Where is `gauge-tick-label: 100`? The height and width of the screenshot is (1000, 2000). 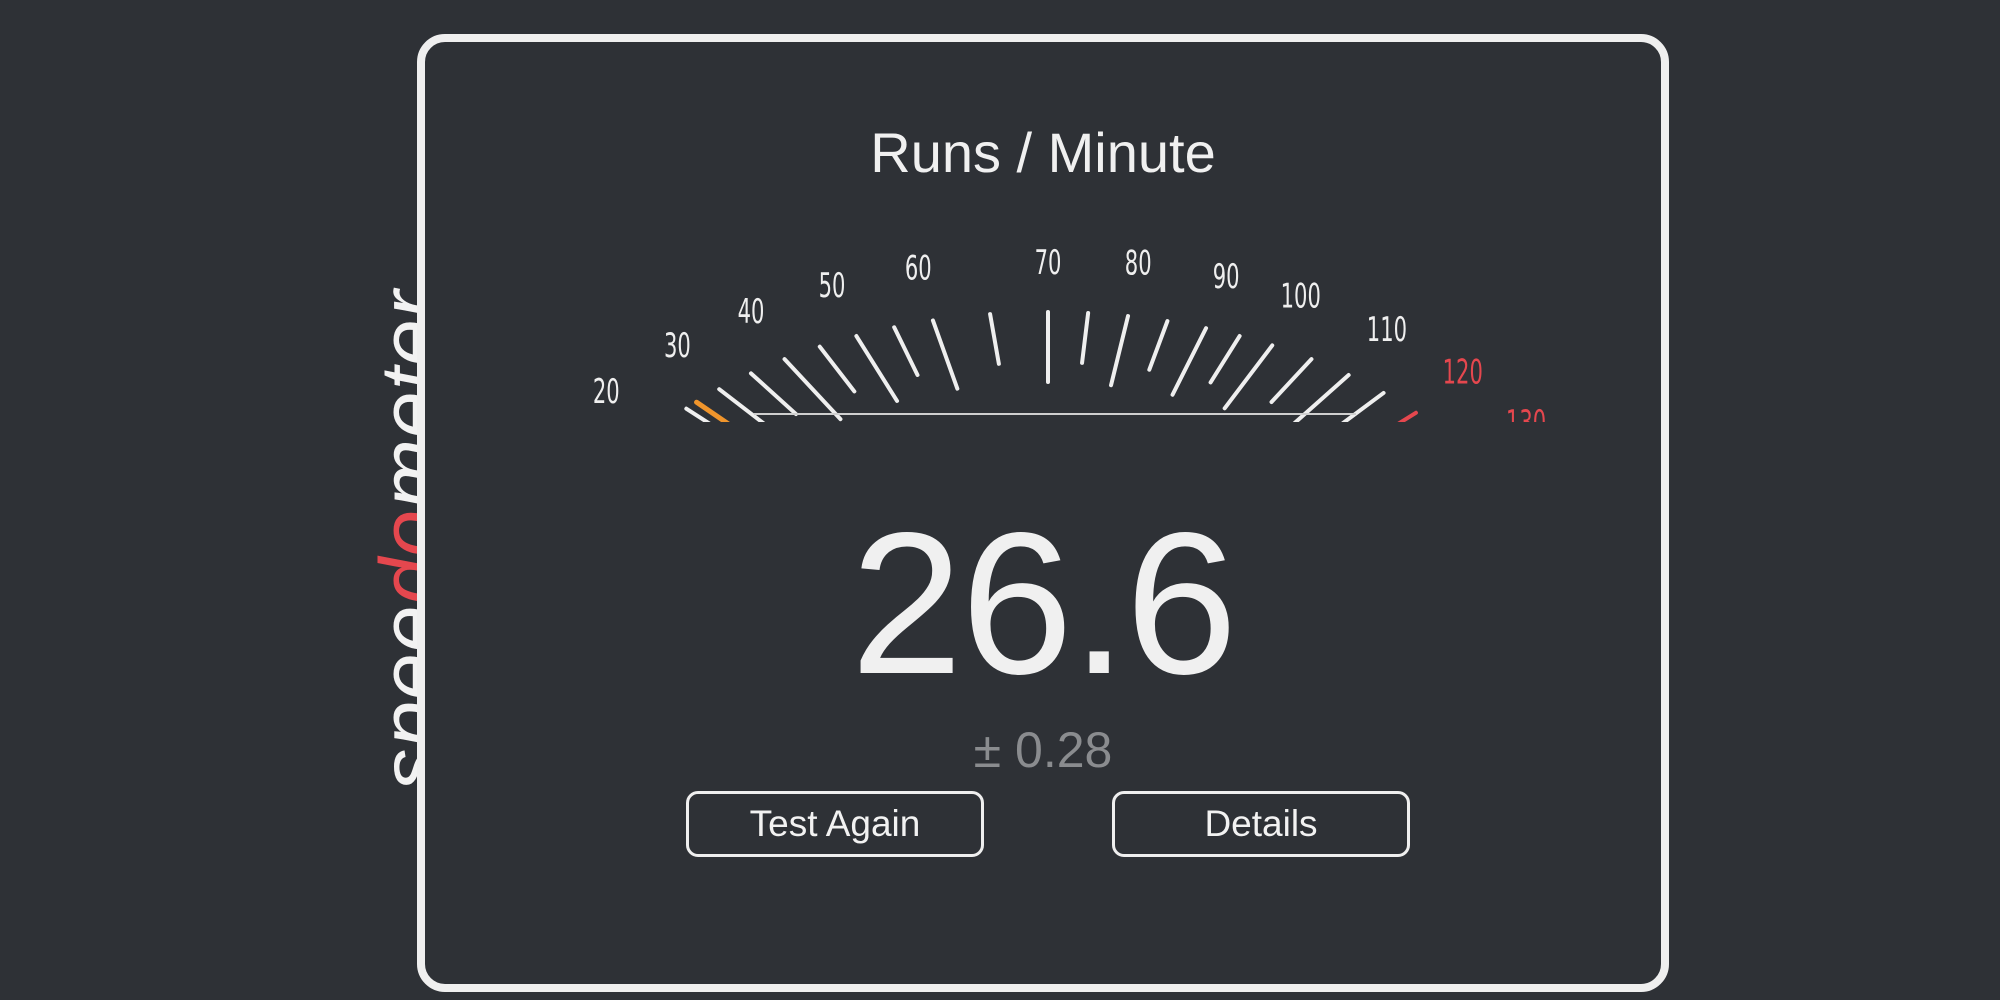 gauge-tick-label: 100 is located at coordinates (1301, 296).